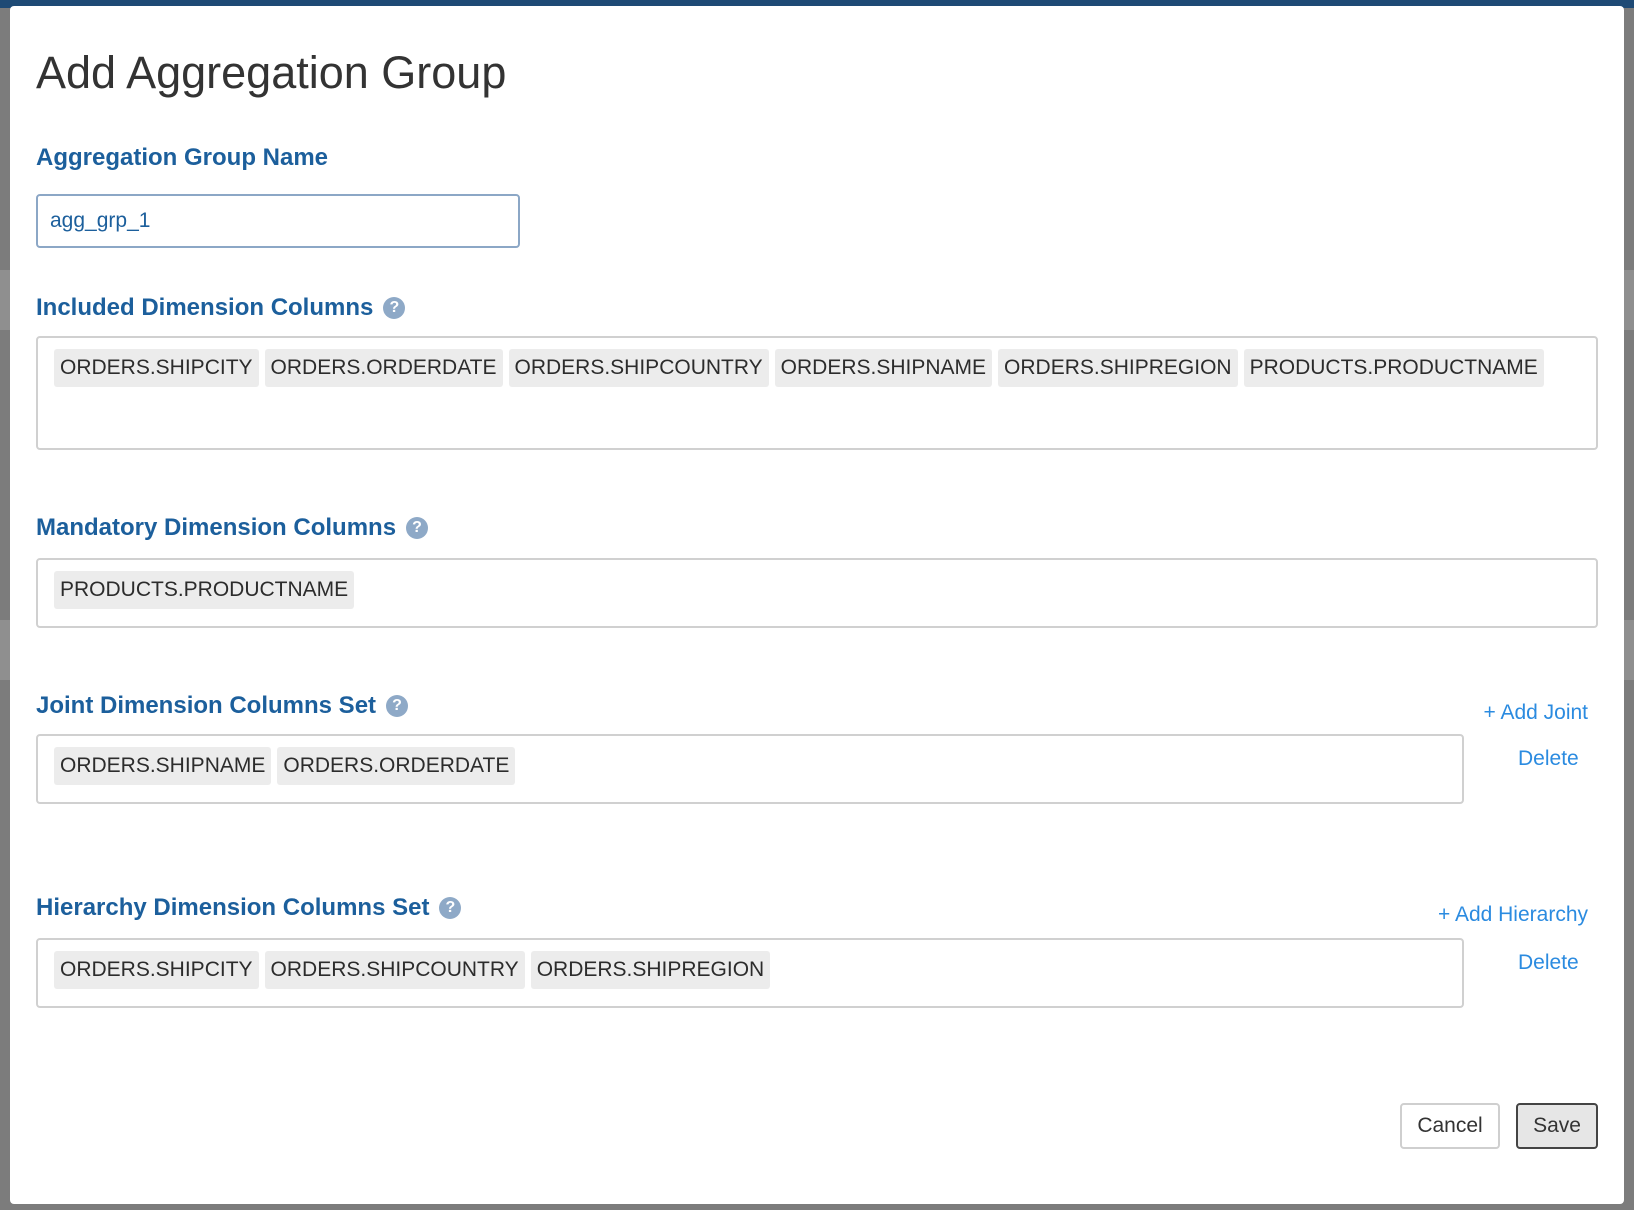 This screenshot has height=1210, width=1634. What do you see at coordinates (1536, 712) in the screenshot?
I see `add-joint-link: + Add Joint` at bounding box center [1536, 712].